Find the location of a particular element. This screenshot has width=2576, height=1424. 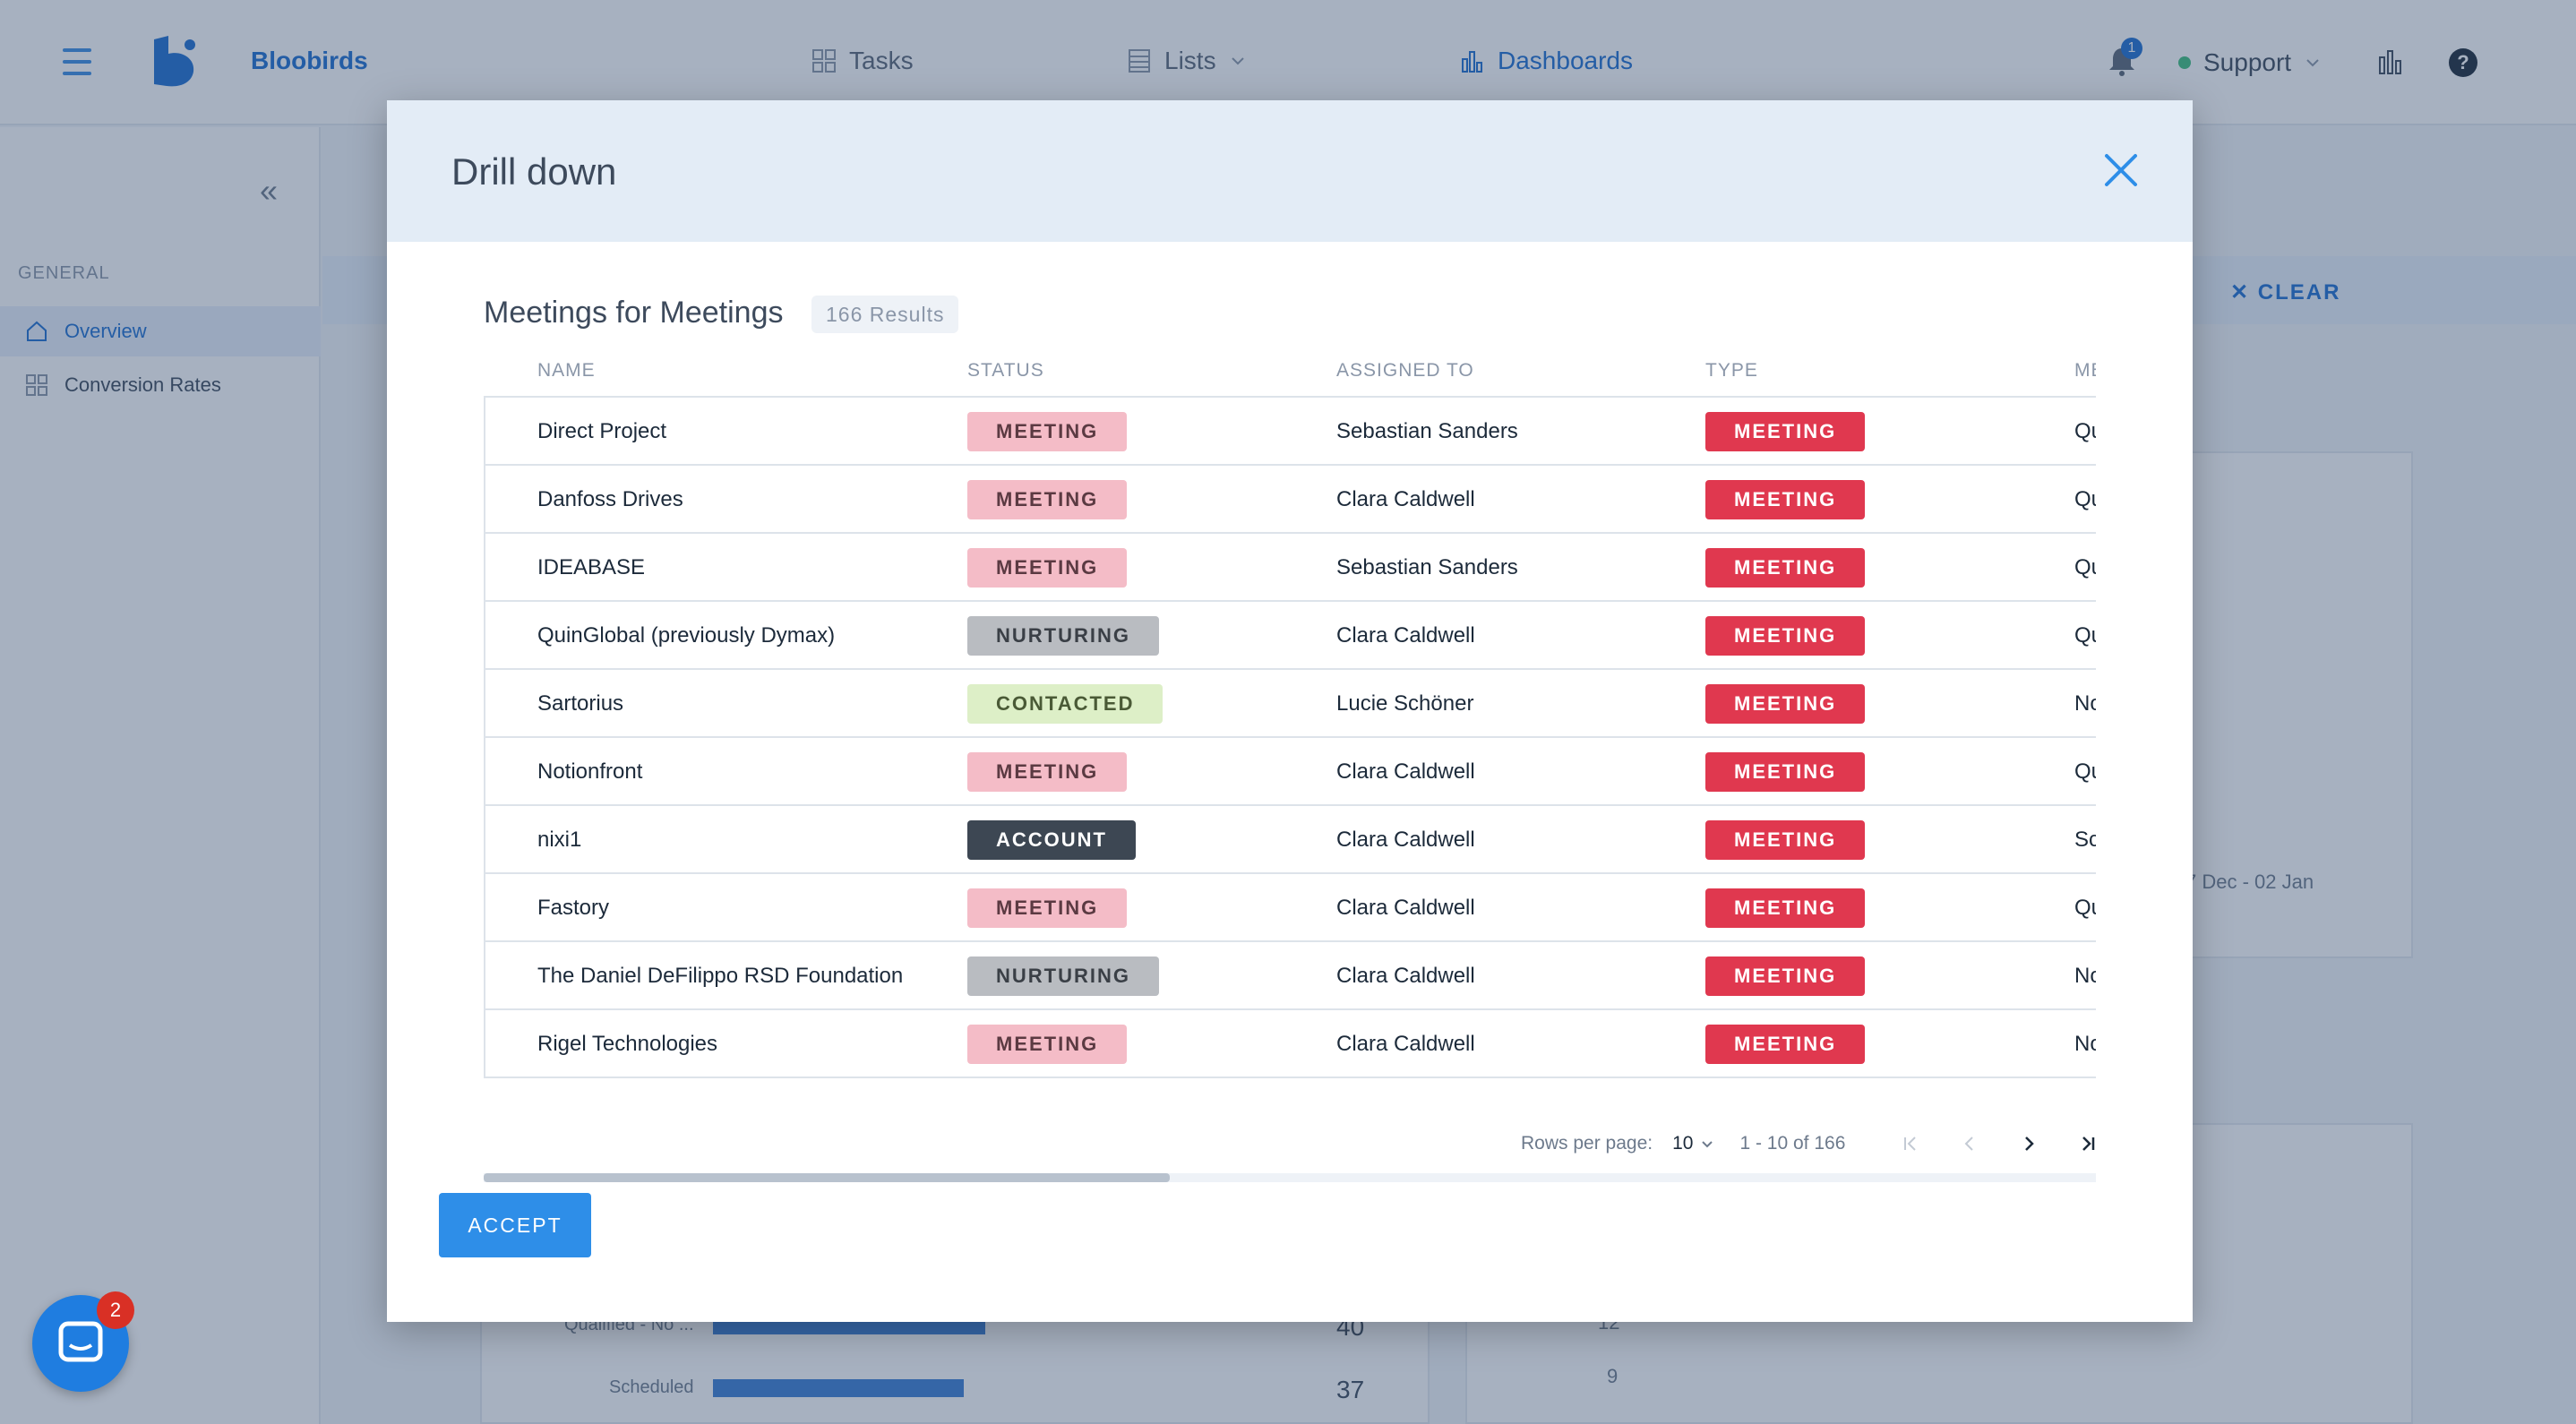

table-row: Sartorius CONTACTED Lucie Schöner MEETING No is located at coordinates (1290, 704).